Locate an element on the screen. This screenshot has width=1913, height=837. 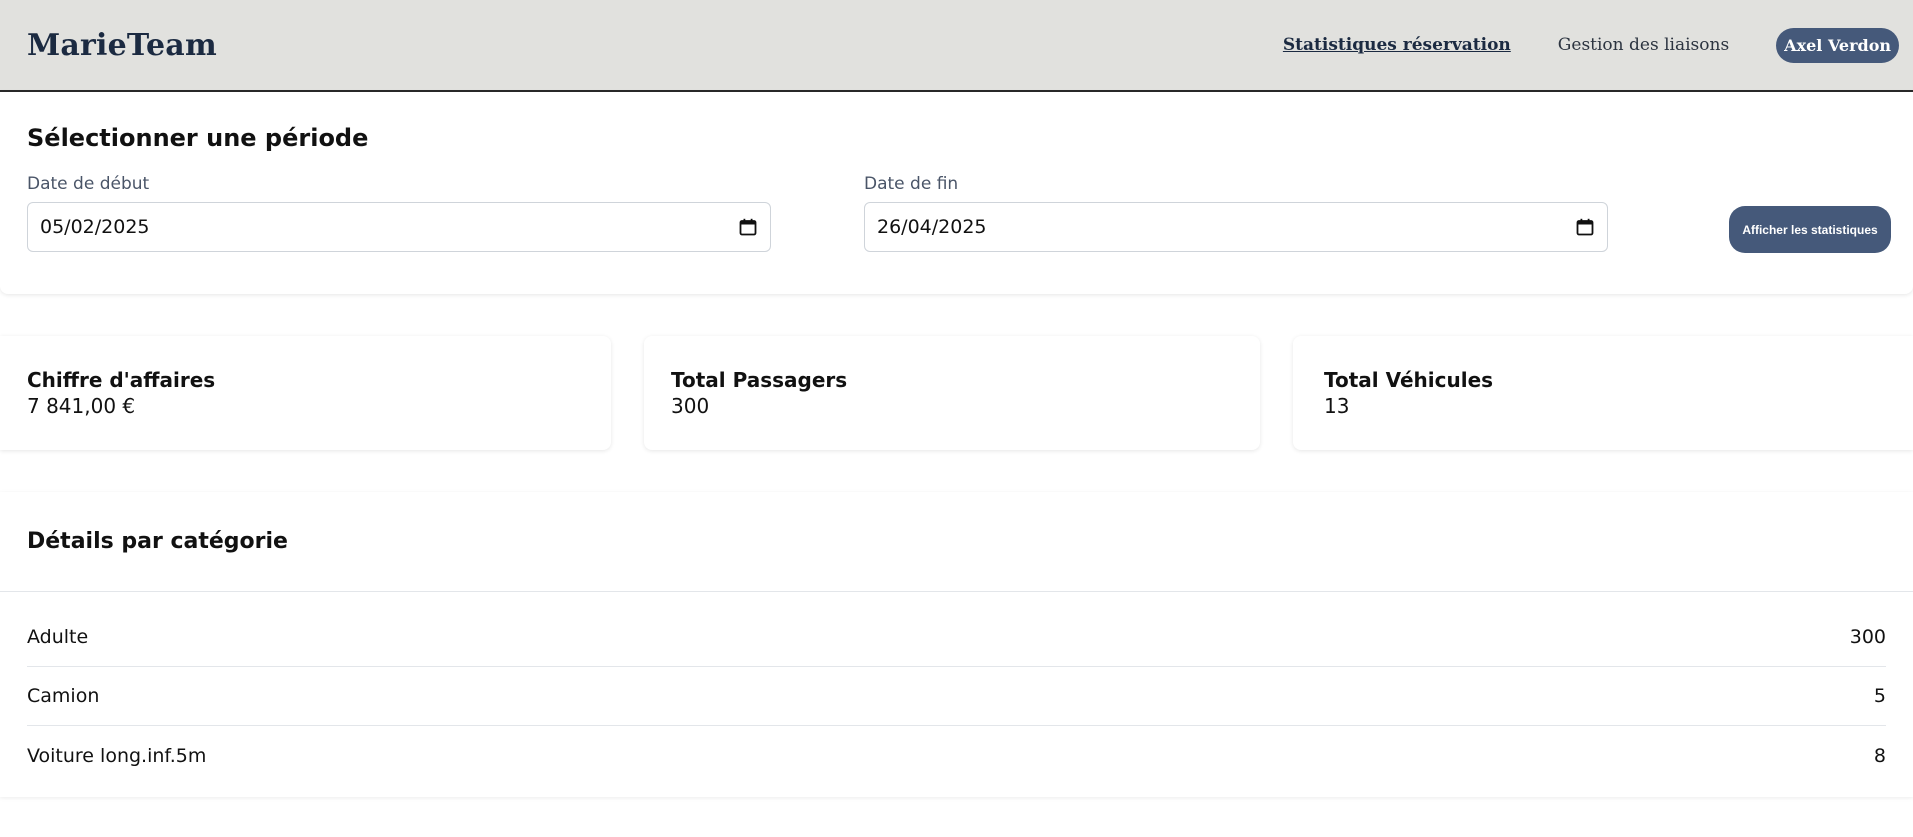
stat-label: Total Véhicules is located at coordinates (1409, 380).